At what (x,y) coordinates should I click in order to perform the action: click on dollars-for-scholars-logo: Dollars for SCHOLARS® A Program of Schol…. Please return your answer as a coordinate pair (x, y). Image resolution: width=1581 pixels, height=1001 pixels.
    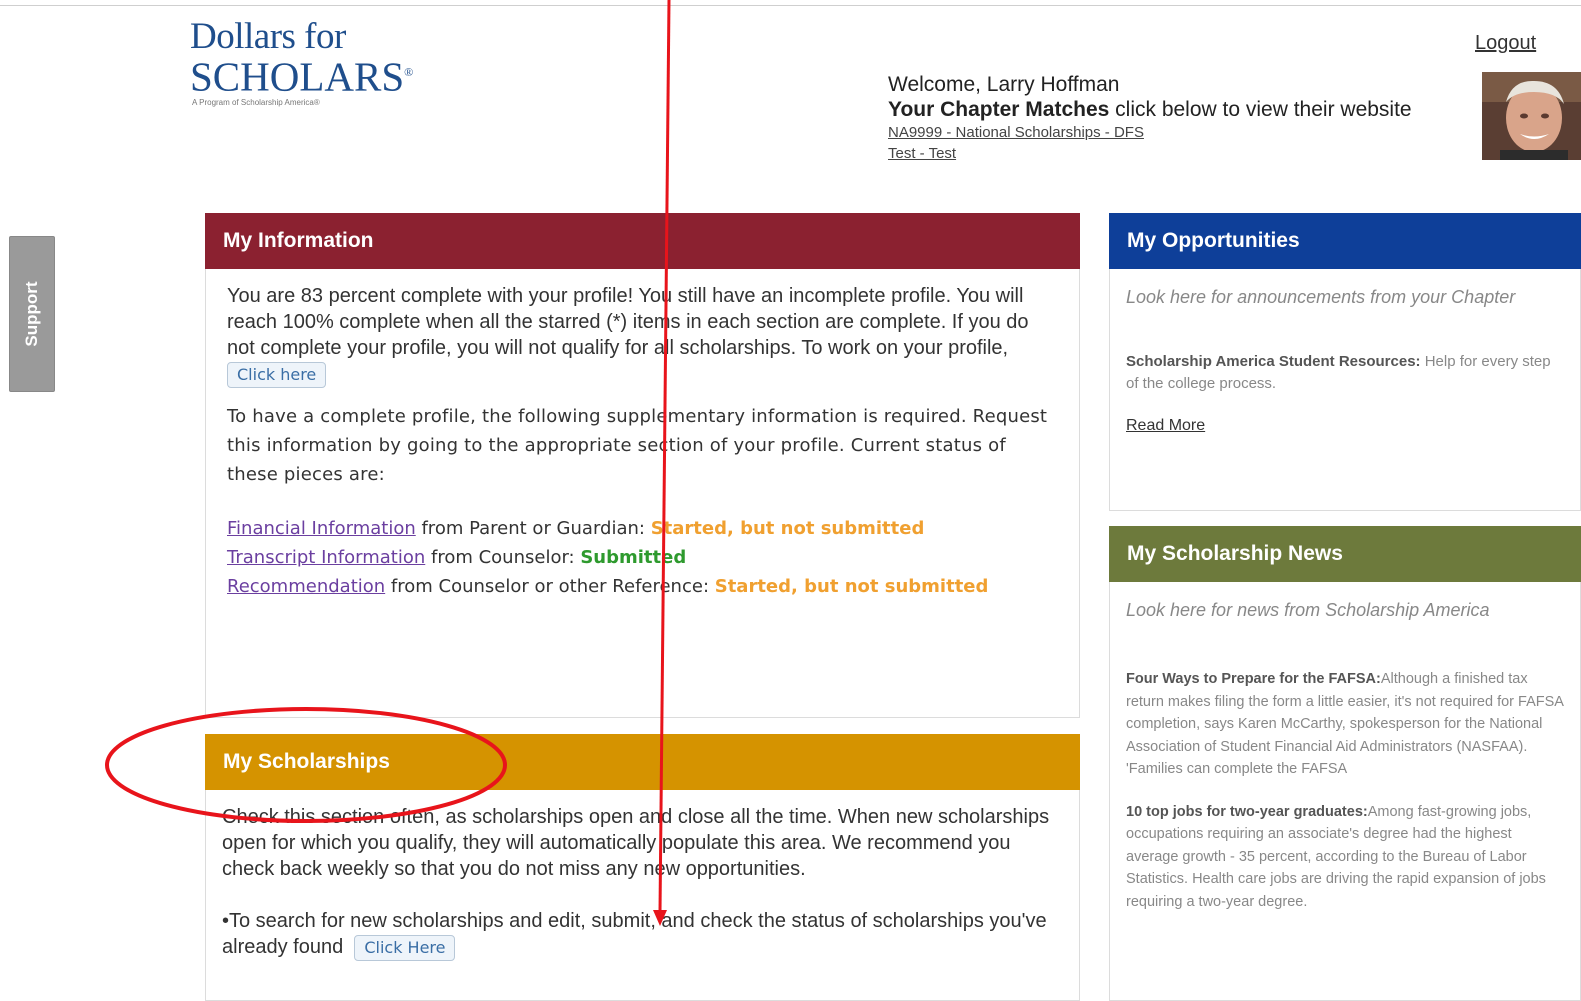
    Looking at the image, I should click on (302, 61).